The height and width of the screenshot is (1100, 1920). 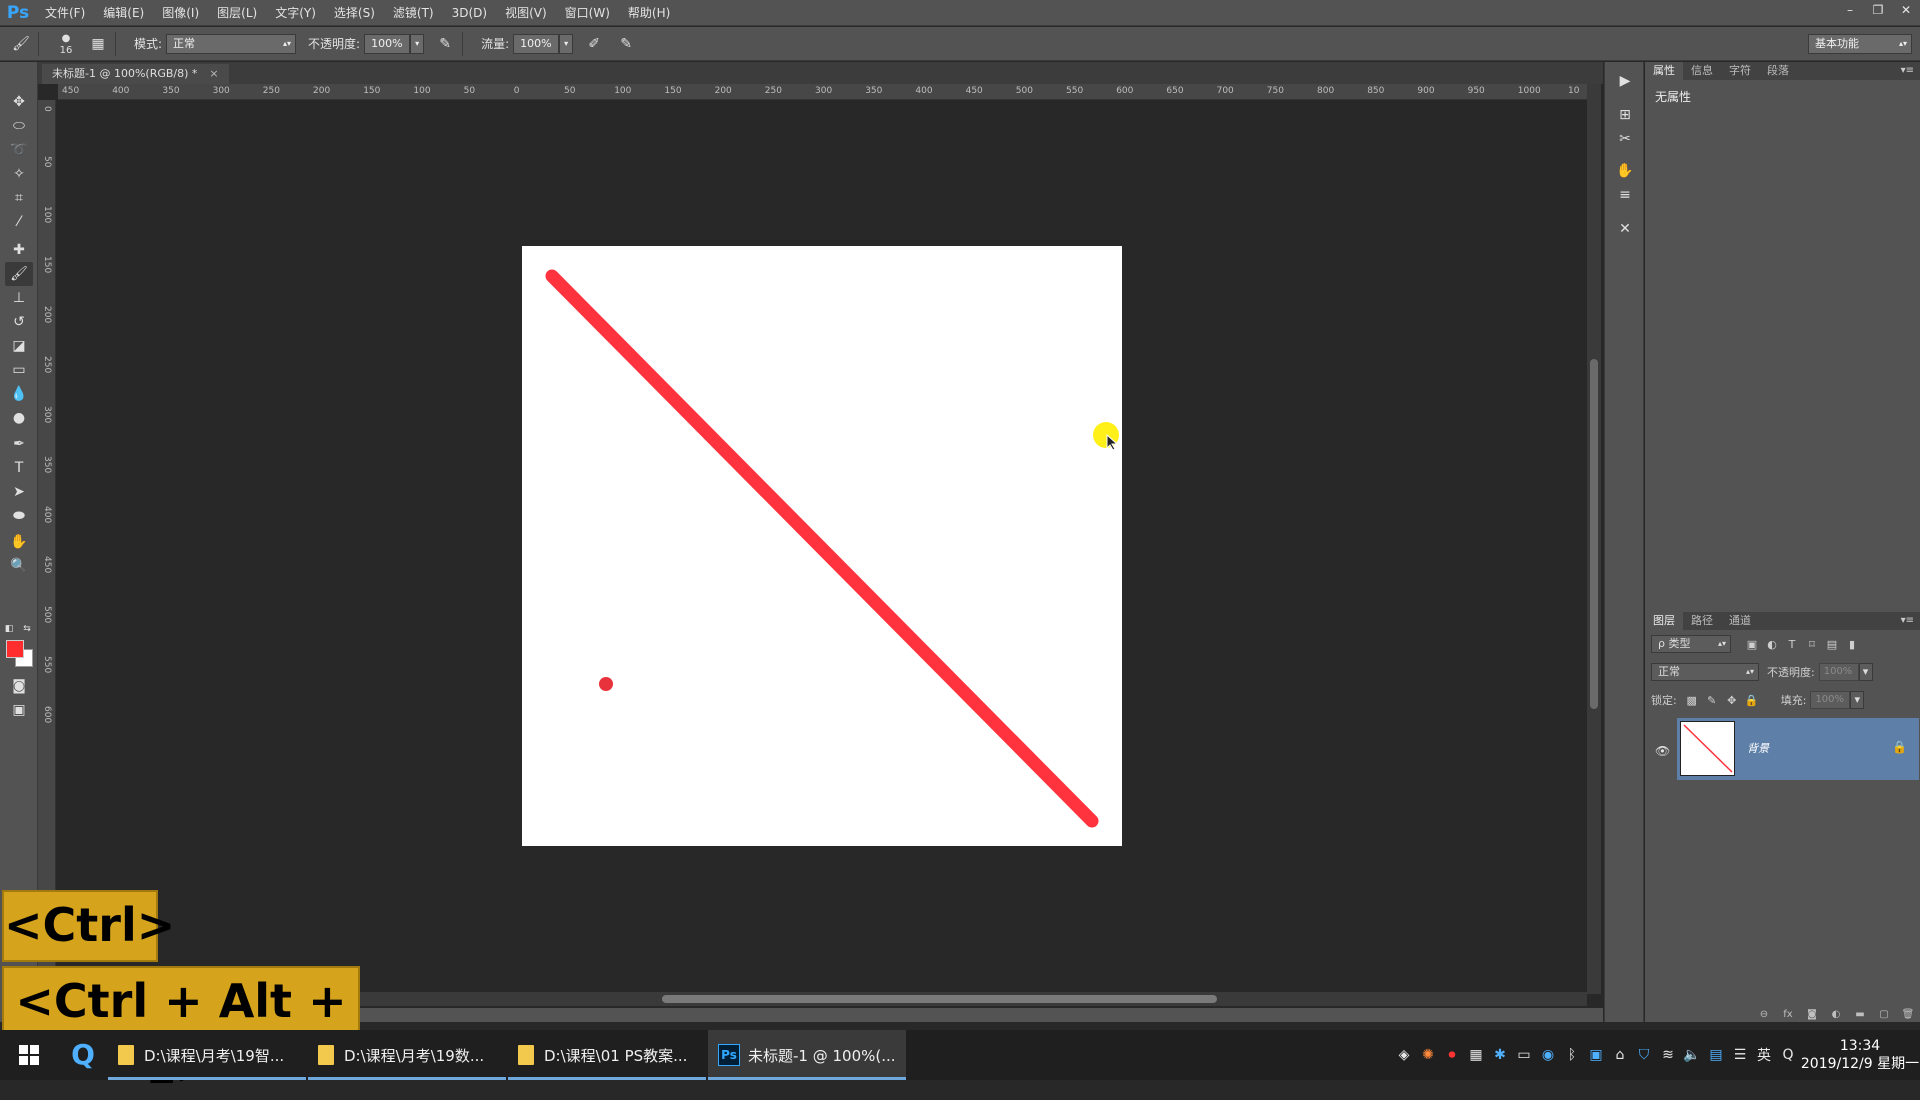 I want to click on menu-type: 文字(Y), so click(x=295, y=13).